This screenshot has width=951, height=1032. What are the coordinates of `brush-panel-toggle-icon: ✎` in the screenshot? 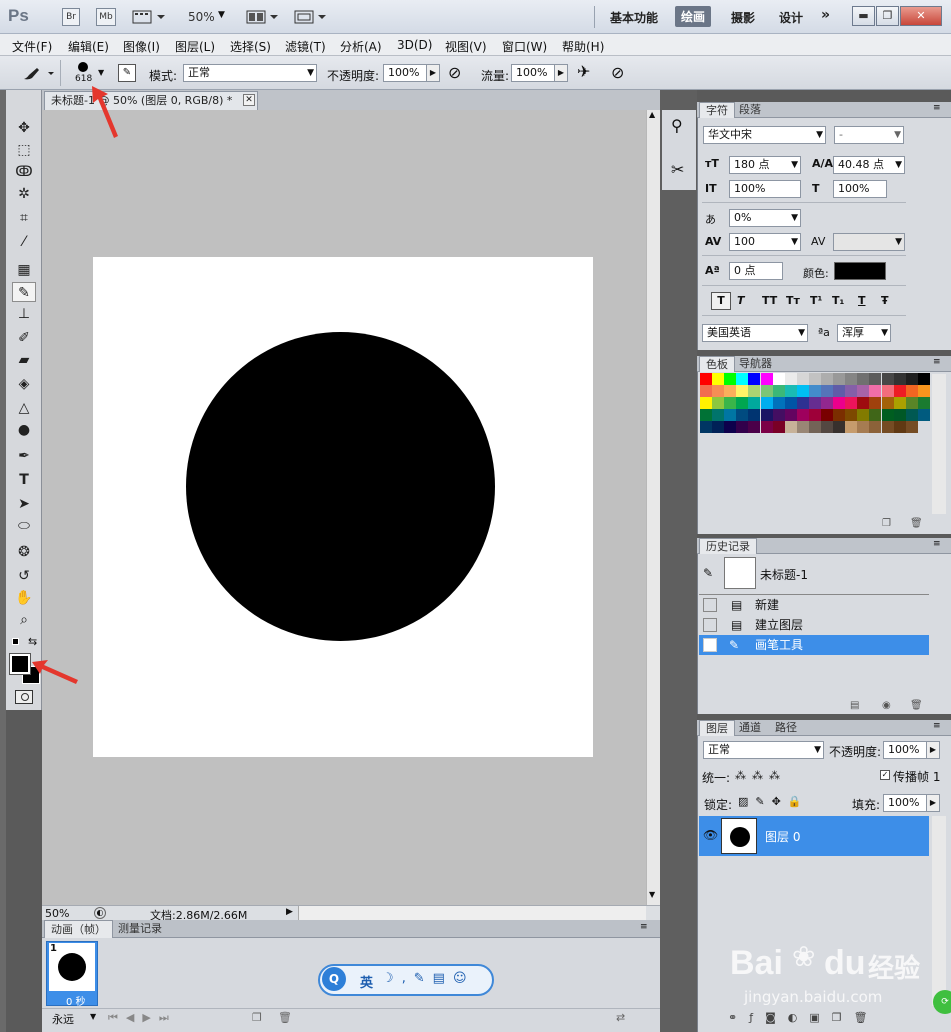 It's located at (127, 73).